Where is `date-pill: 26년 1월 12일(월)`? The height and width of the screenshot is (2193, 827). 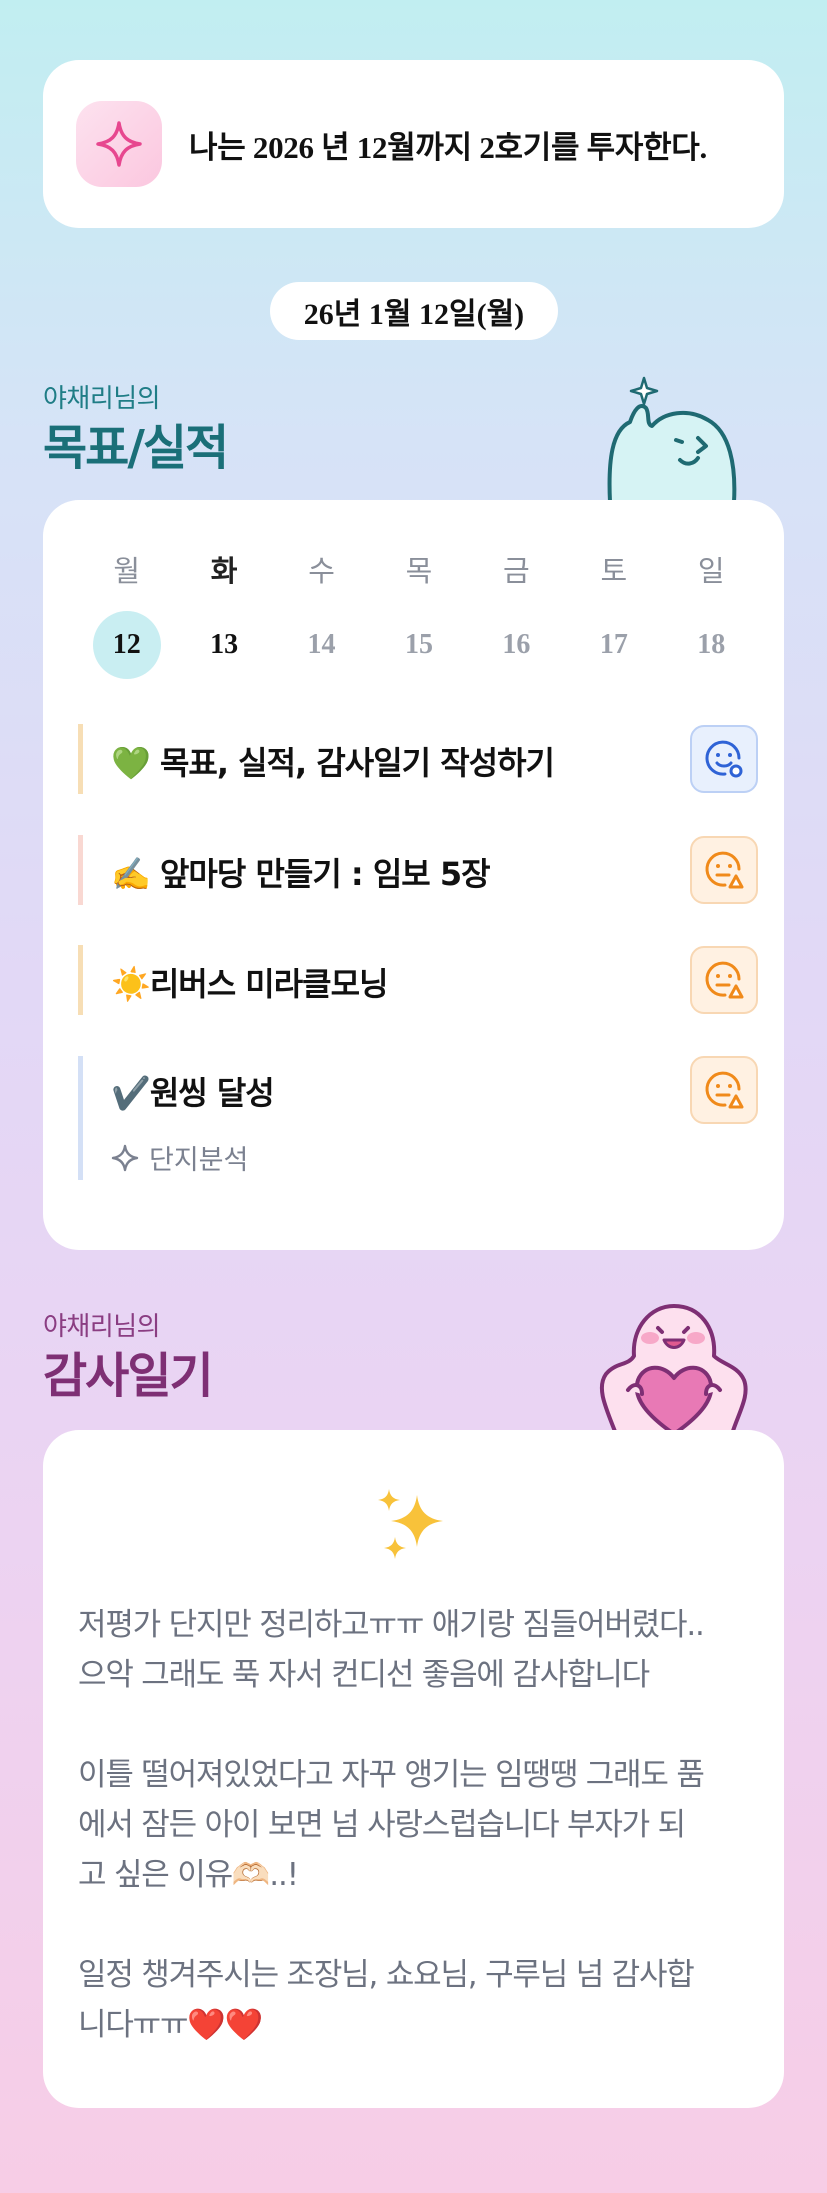
date-pill: 26년 1월 12일(월) is located at coordinates (414, 311).